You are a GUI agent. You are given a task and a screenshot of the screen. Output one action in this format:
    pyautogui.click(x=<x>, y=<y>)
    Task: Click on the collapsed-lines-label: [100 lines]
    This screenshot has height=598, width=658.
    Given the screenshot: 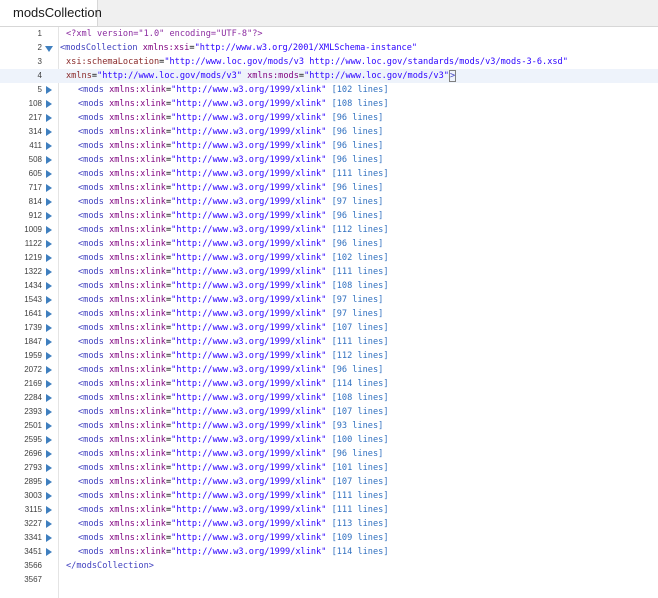 What is the action you would take?
    pyautogui.click(x=360, y=440)
    